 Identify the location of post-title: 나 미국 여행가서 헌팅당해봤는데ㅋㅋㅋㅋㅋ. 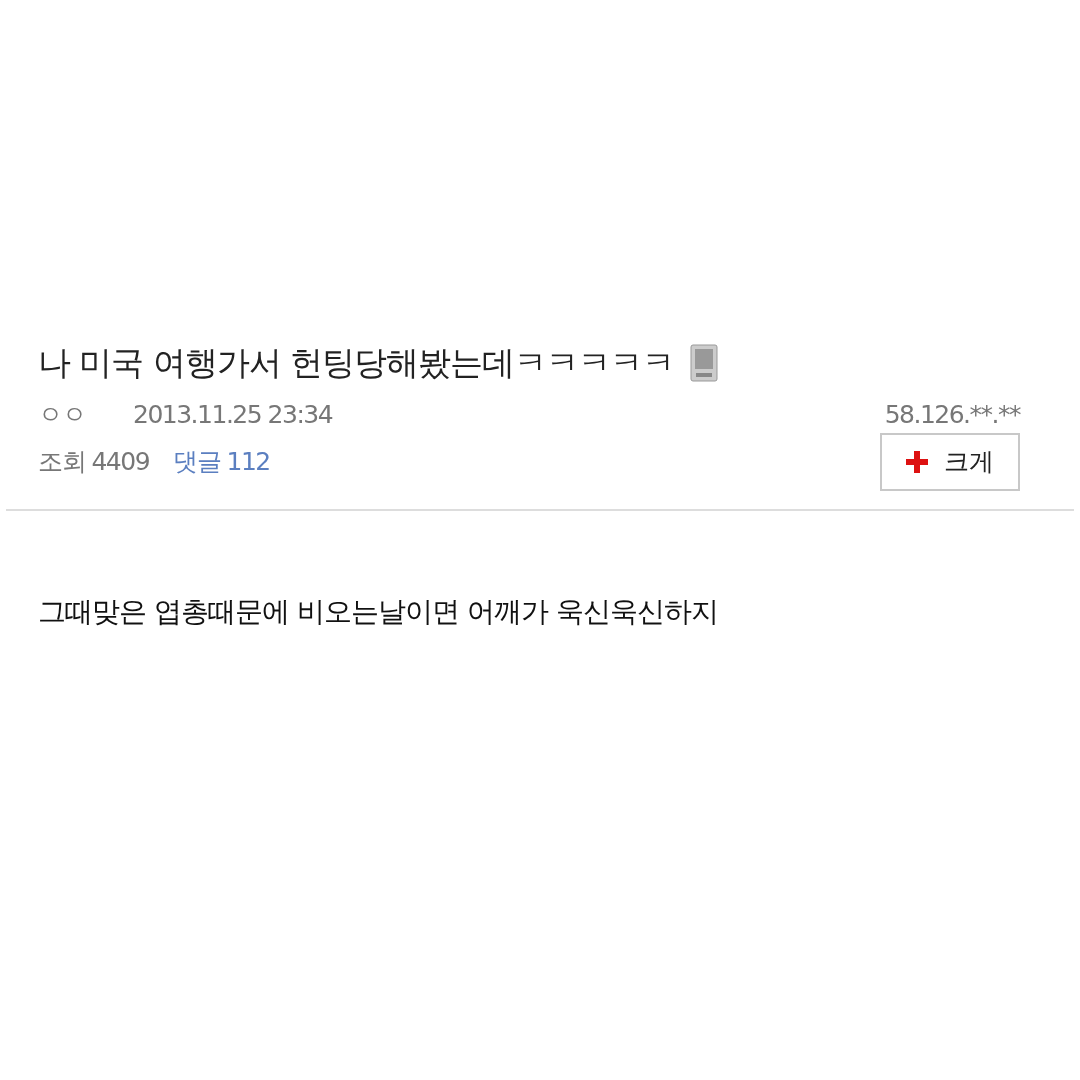
(356, 363).